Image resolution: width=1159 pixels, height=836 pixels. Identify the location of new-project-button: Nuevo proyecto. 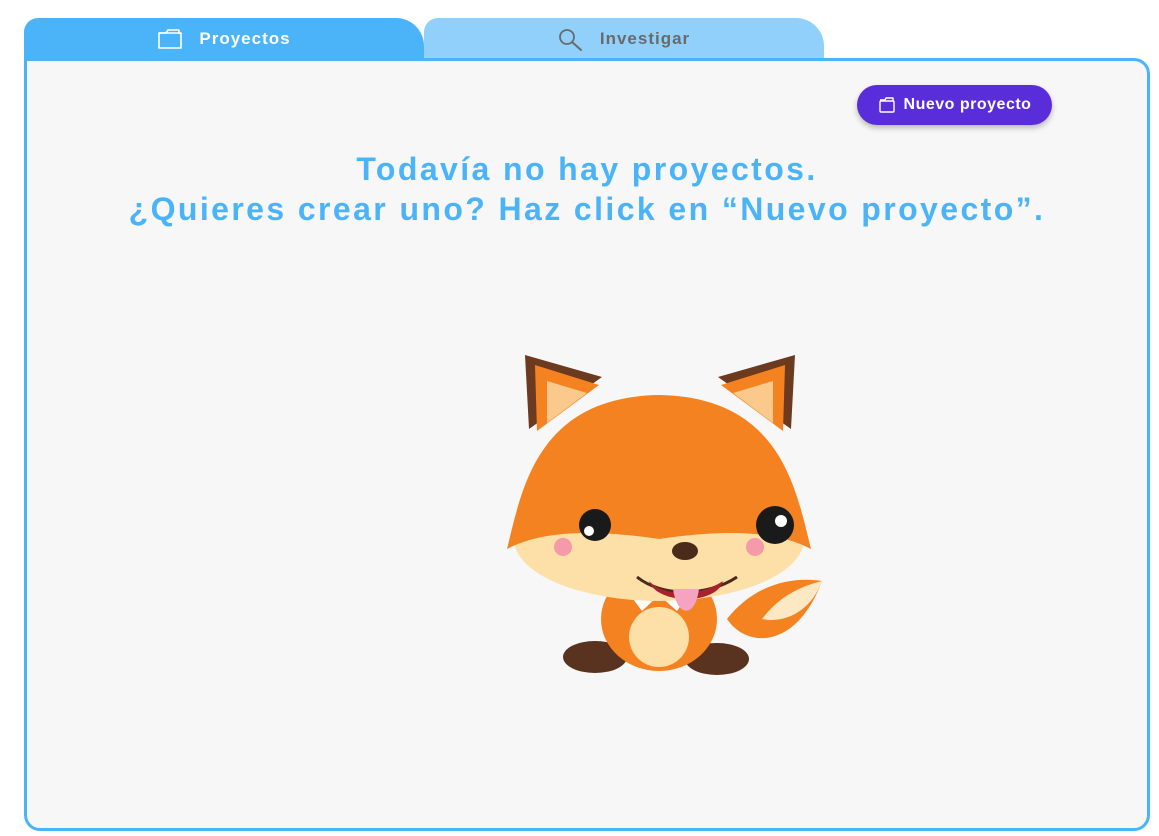
(954, 105).